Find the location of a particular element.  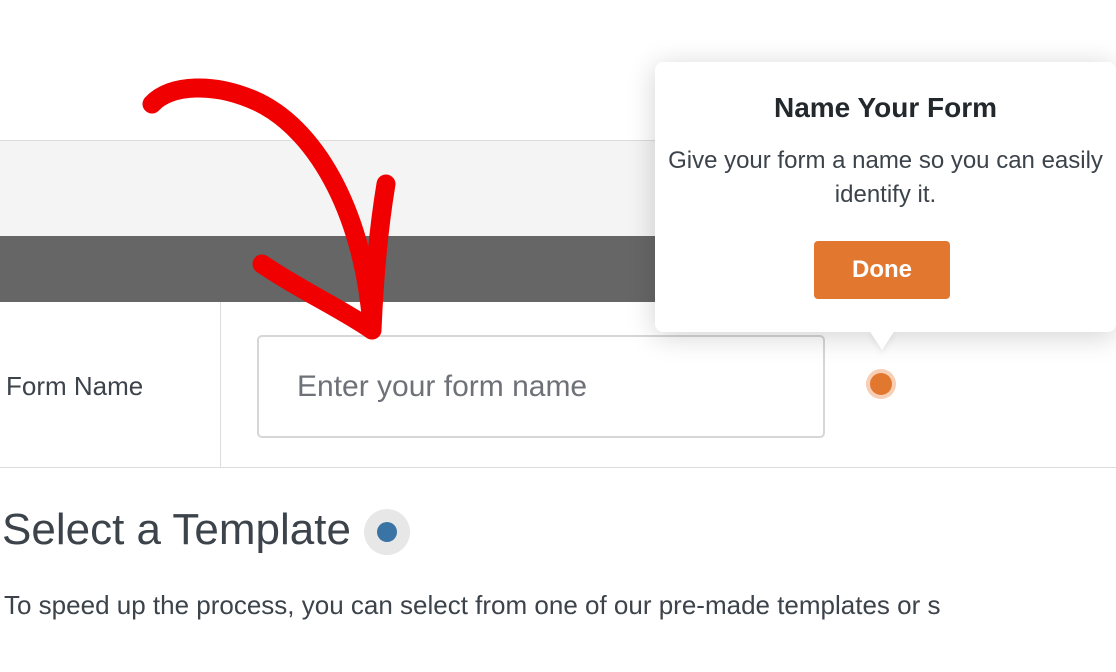

pulse-dot-core is located at coordinates (881, 384).